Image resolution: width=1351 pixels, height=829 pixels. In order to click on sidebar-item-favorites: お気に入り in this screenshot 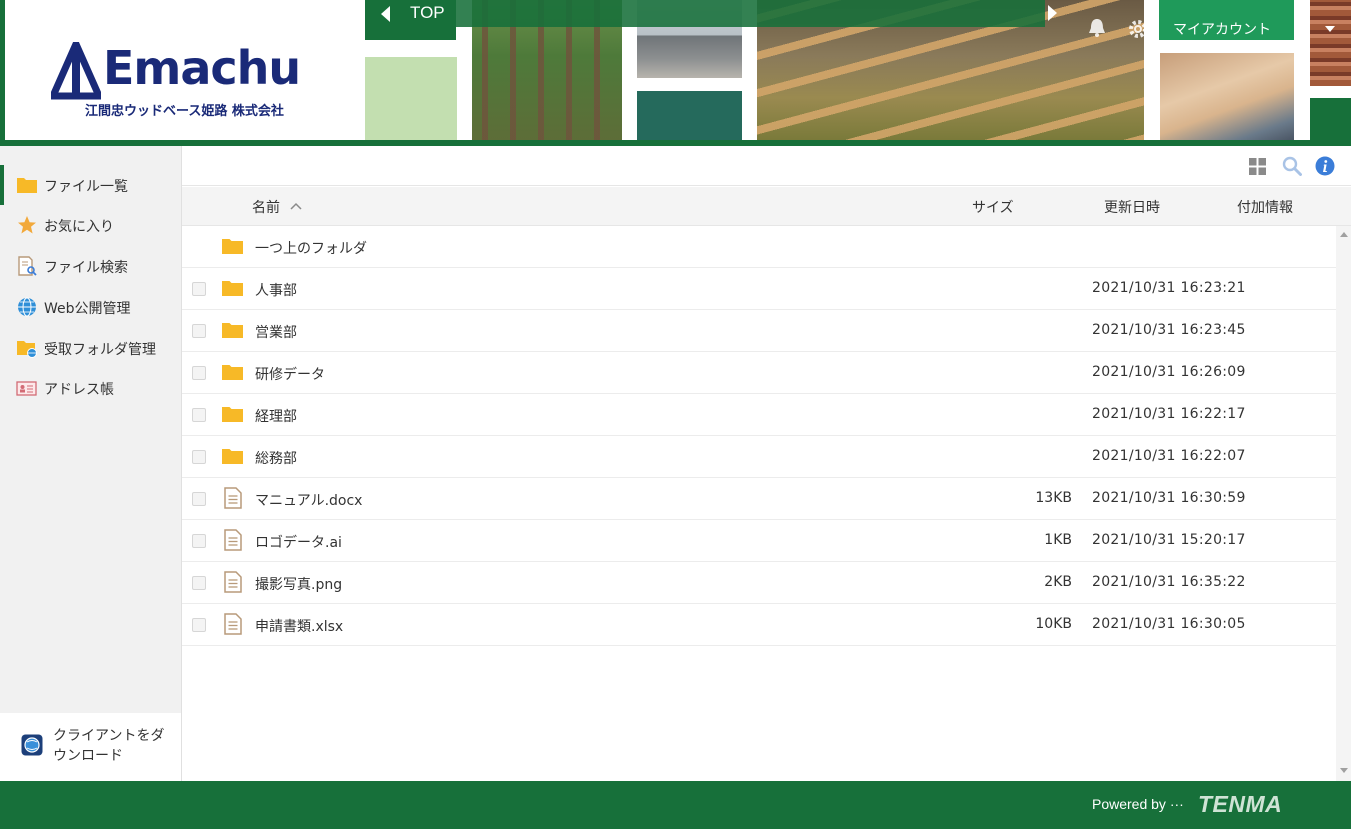, I will do `click(90, 225)`.